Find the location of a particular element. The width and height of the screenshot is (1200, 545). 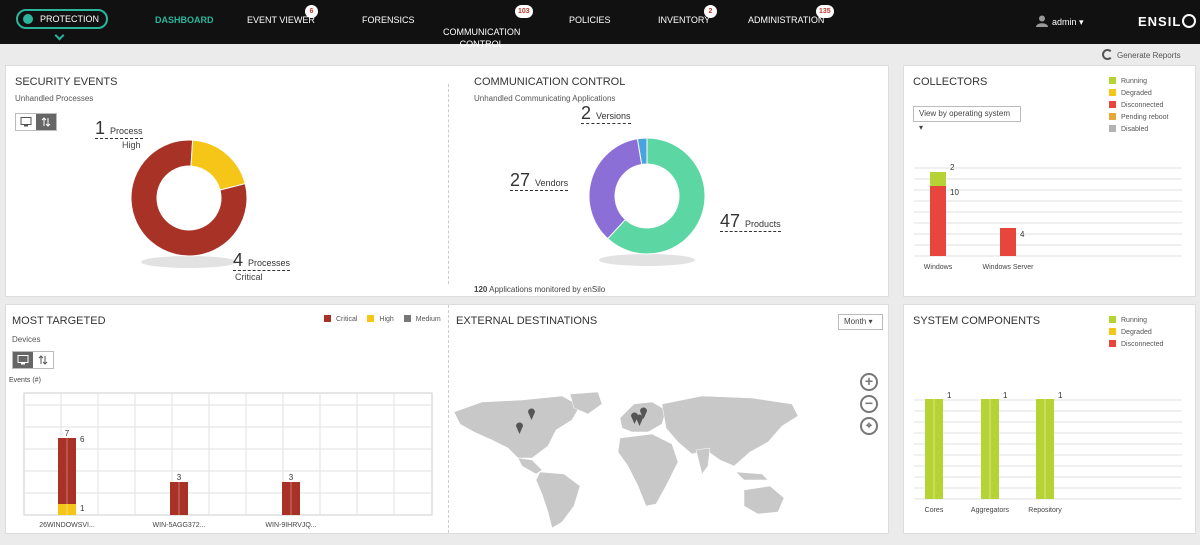

nav-policies: POLICIES is located at coordinates (590, 20).